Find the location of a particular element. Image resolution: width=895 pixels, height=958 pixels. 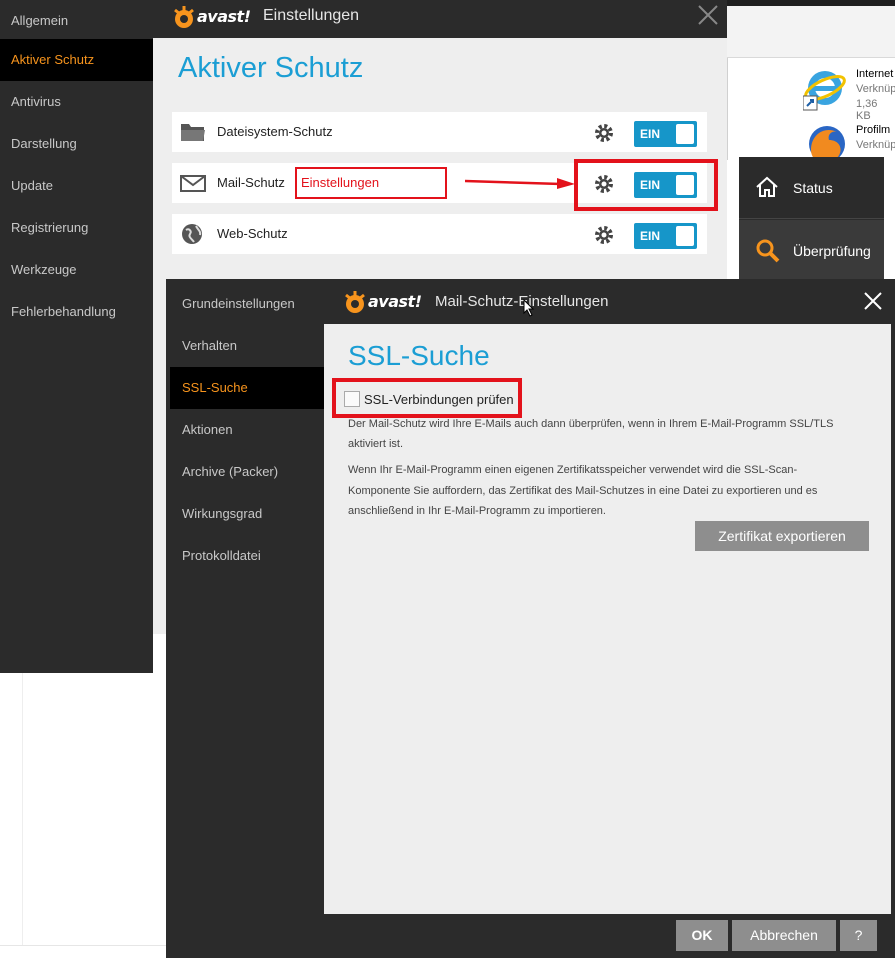

shield-label: Dateisystem-Schutz is located at coordinates (275, 131).